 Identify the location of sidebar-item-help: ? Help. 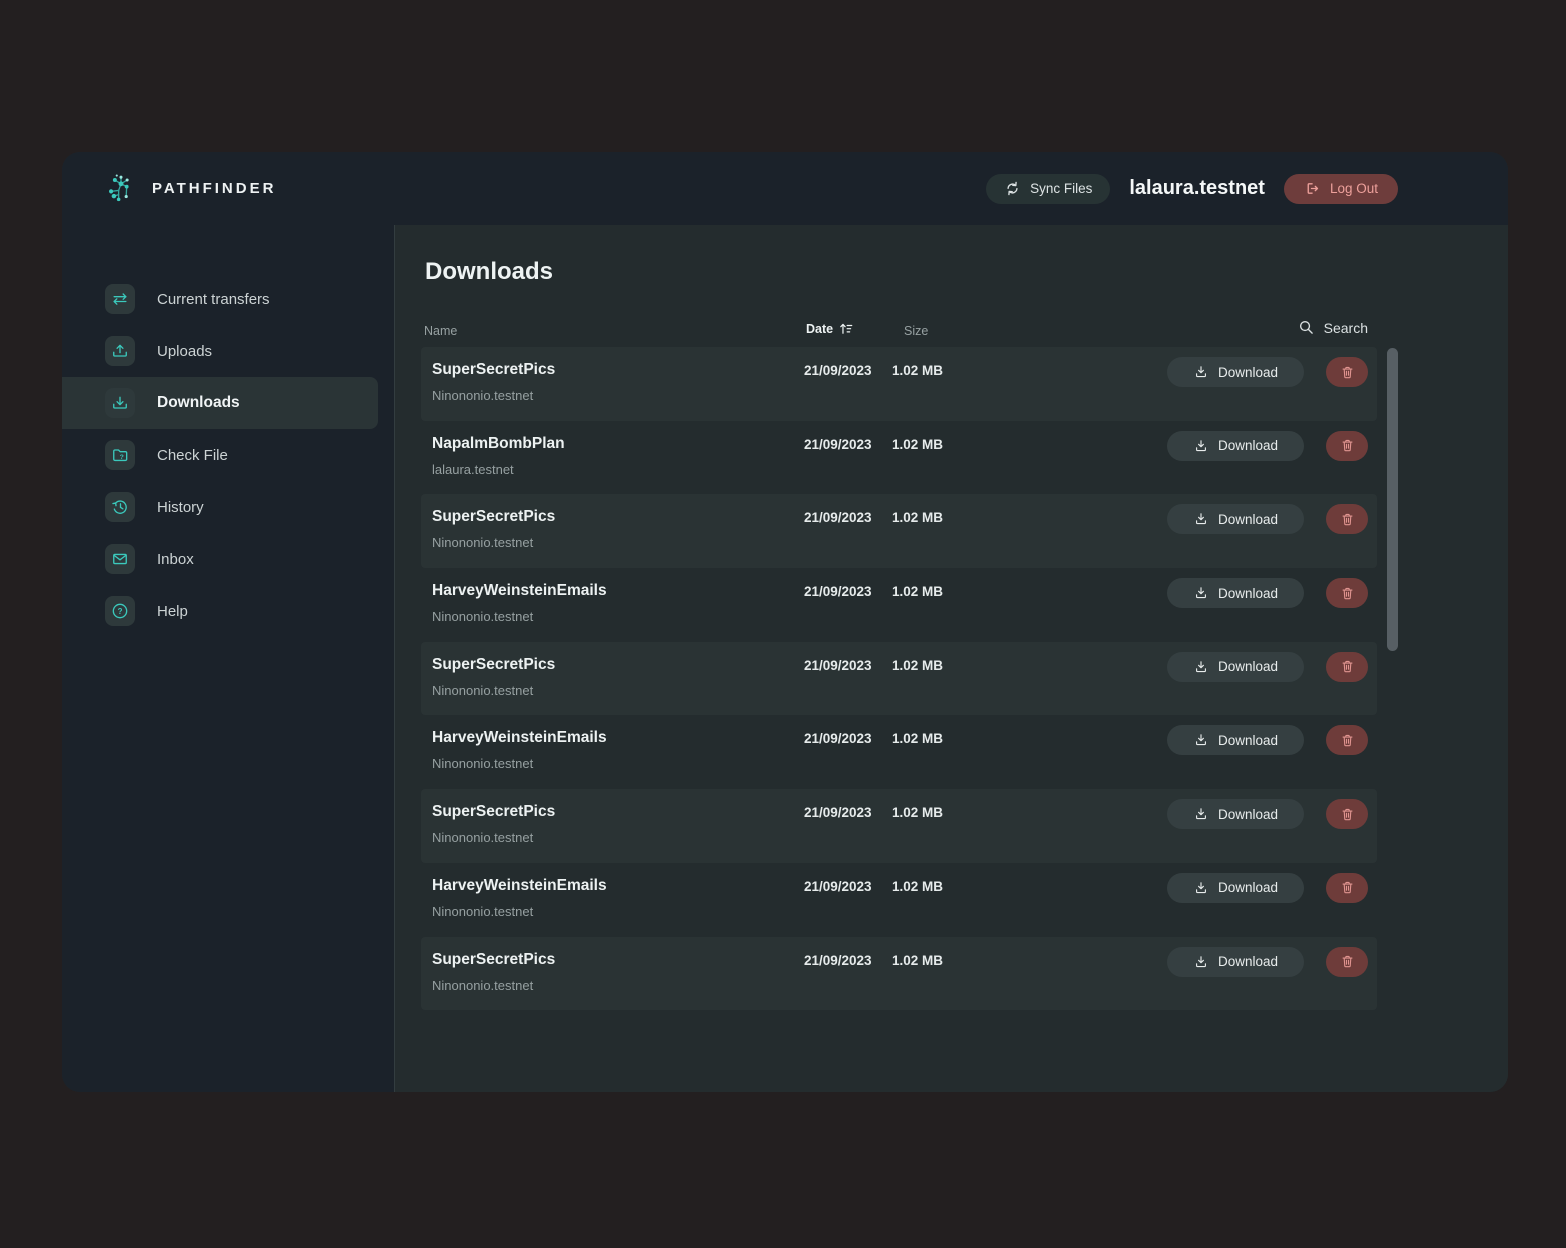
(220, 611).